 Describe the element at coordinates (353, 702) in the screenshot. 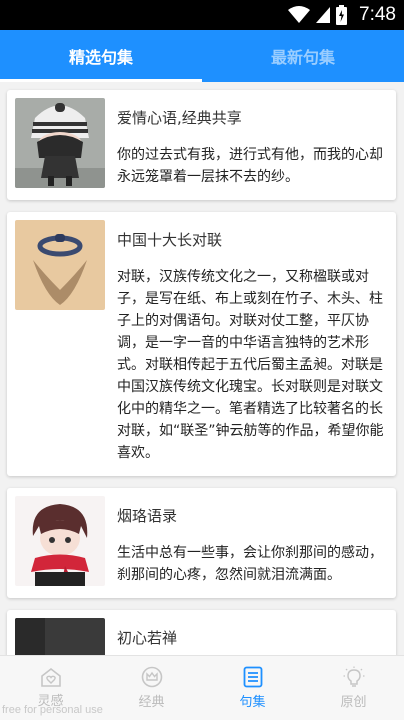

I see `nav-label: 原创` at that location.